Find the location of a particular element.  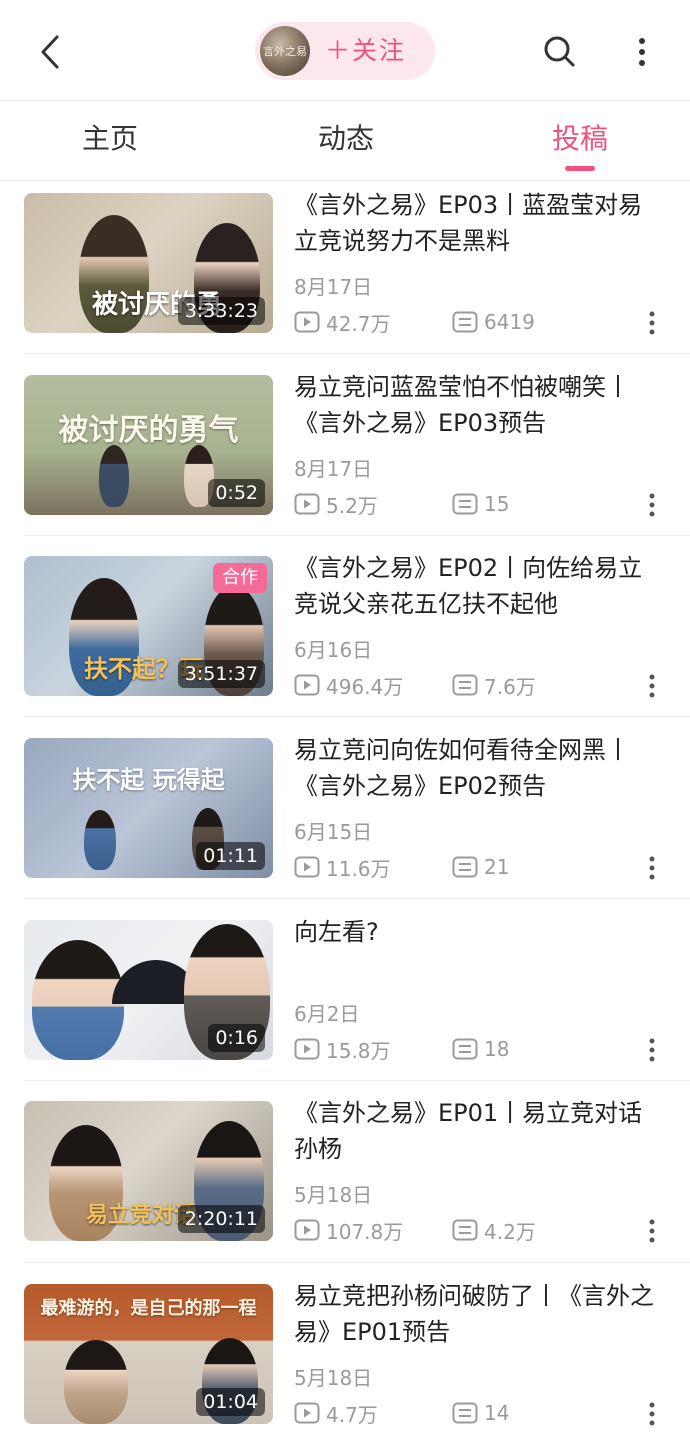

search-icon is located at coordinates (559, 51).